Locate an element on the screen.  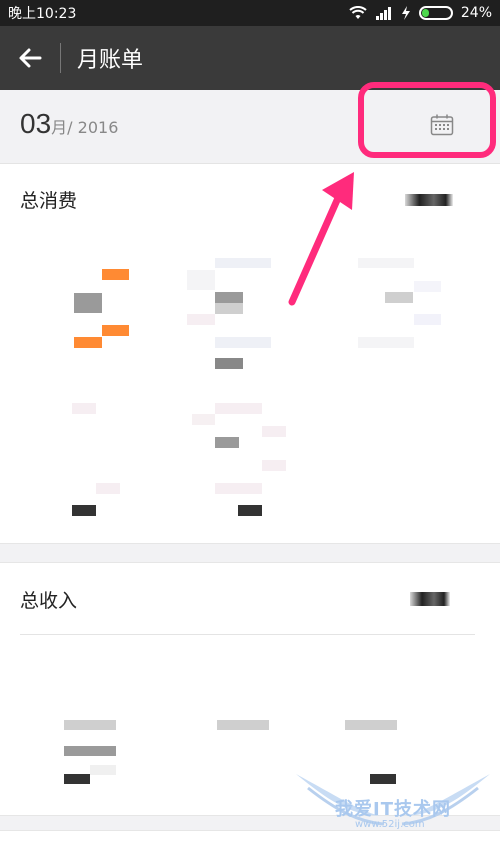
wifi-icon is located at coordinates (358, 12).